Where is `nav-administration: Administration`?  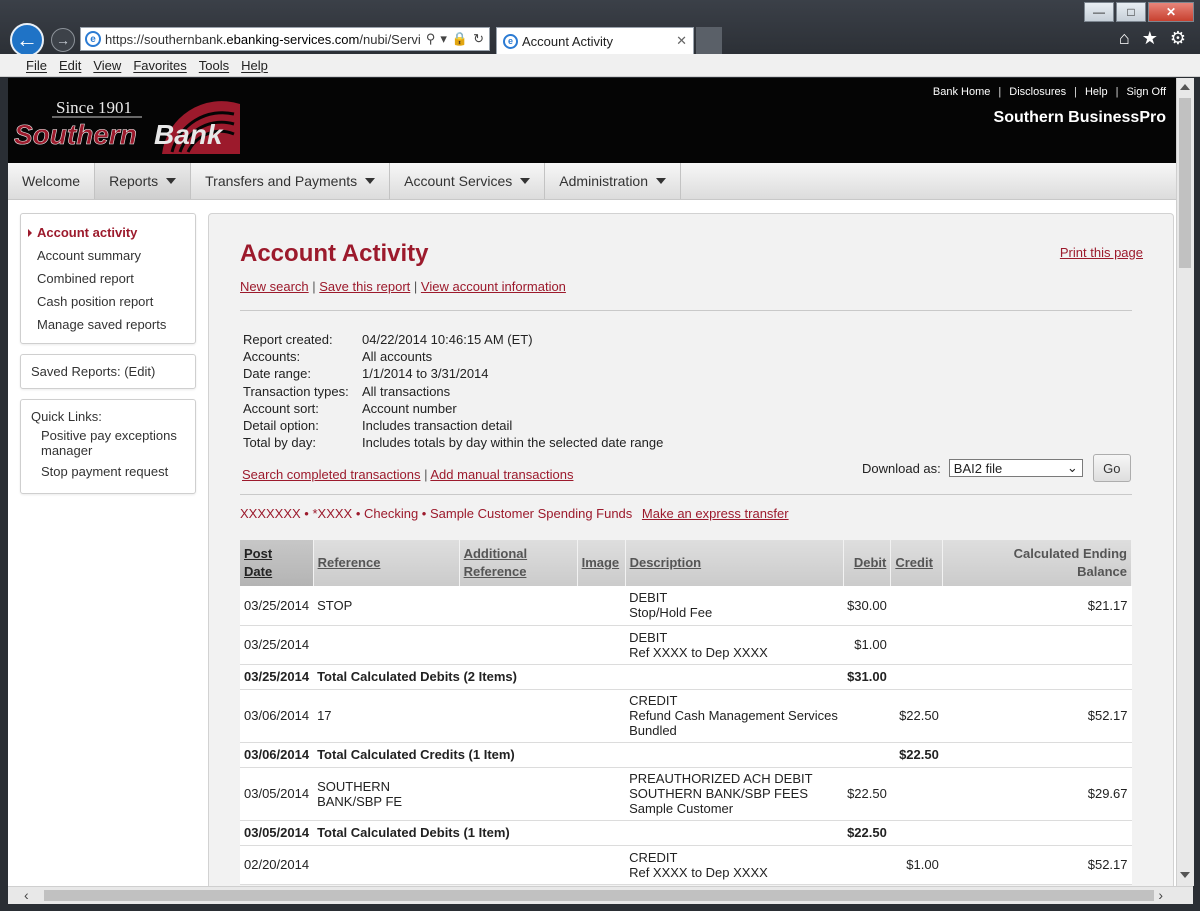
nav-administration: Administration is located at coordinates (613, 181).